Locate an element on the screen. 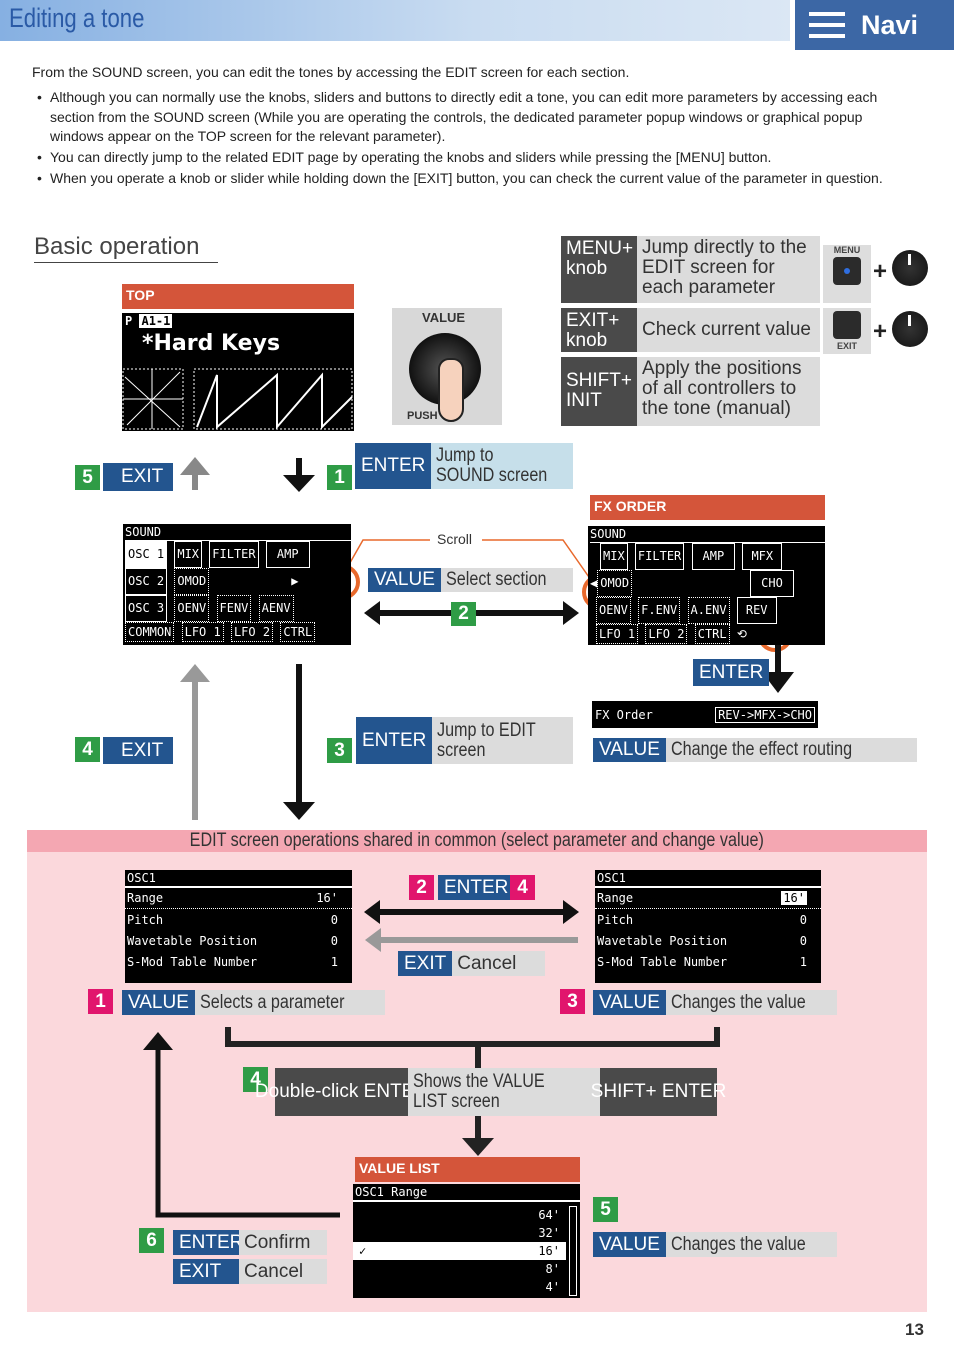 Image resolution: width=954 pixels, height=1350 pixels. step-5-badge: 5 is located at coordinates (605, 1209).